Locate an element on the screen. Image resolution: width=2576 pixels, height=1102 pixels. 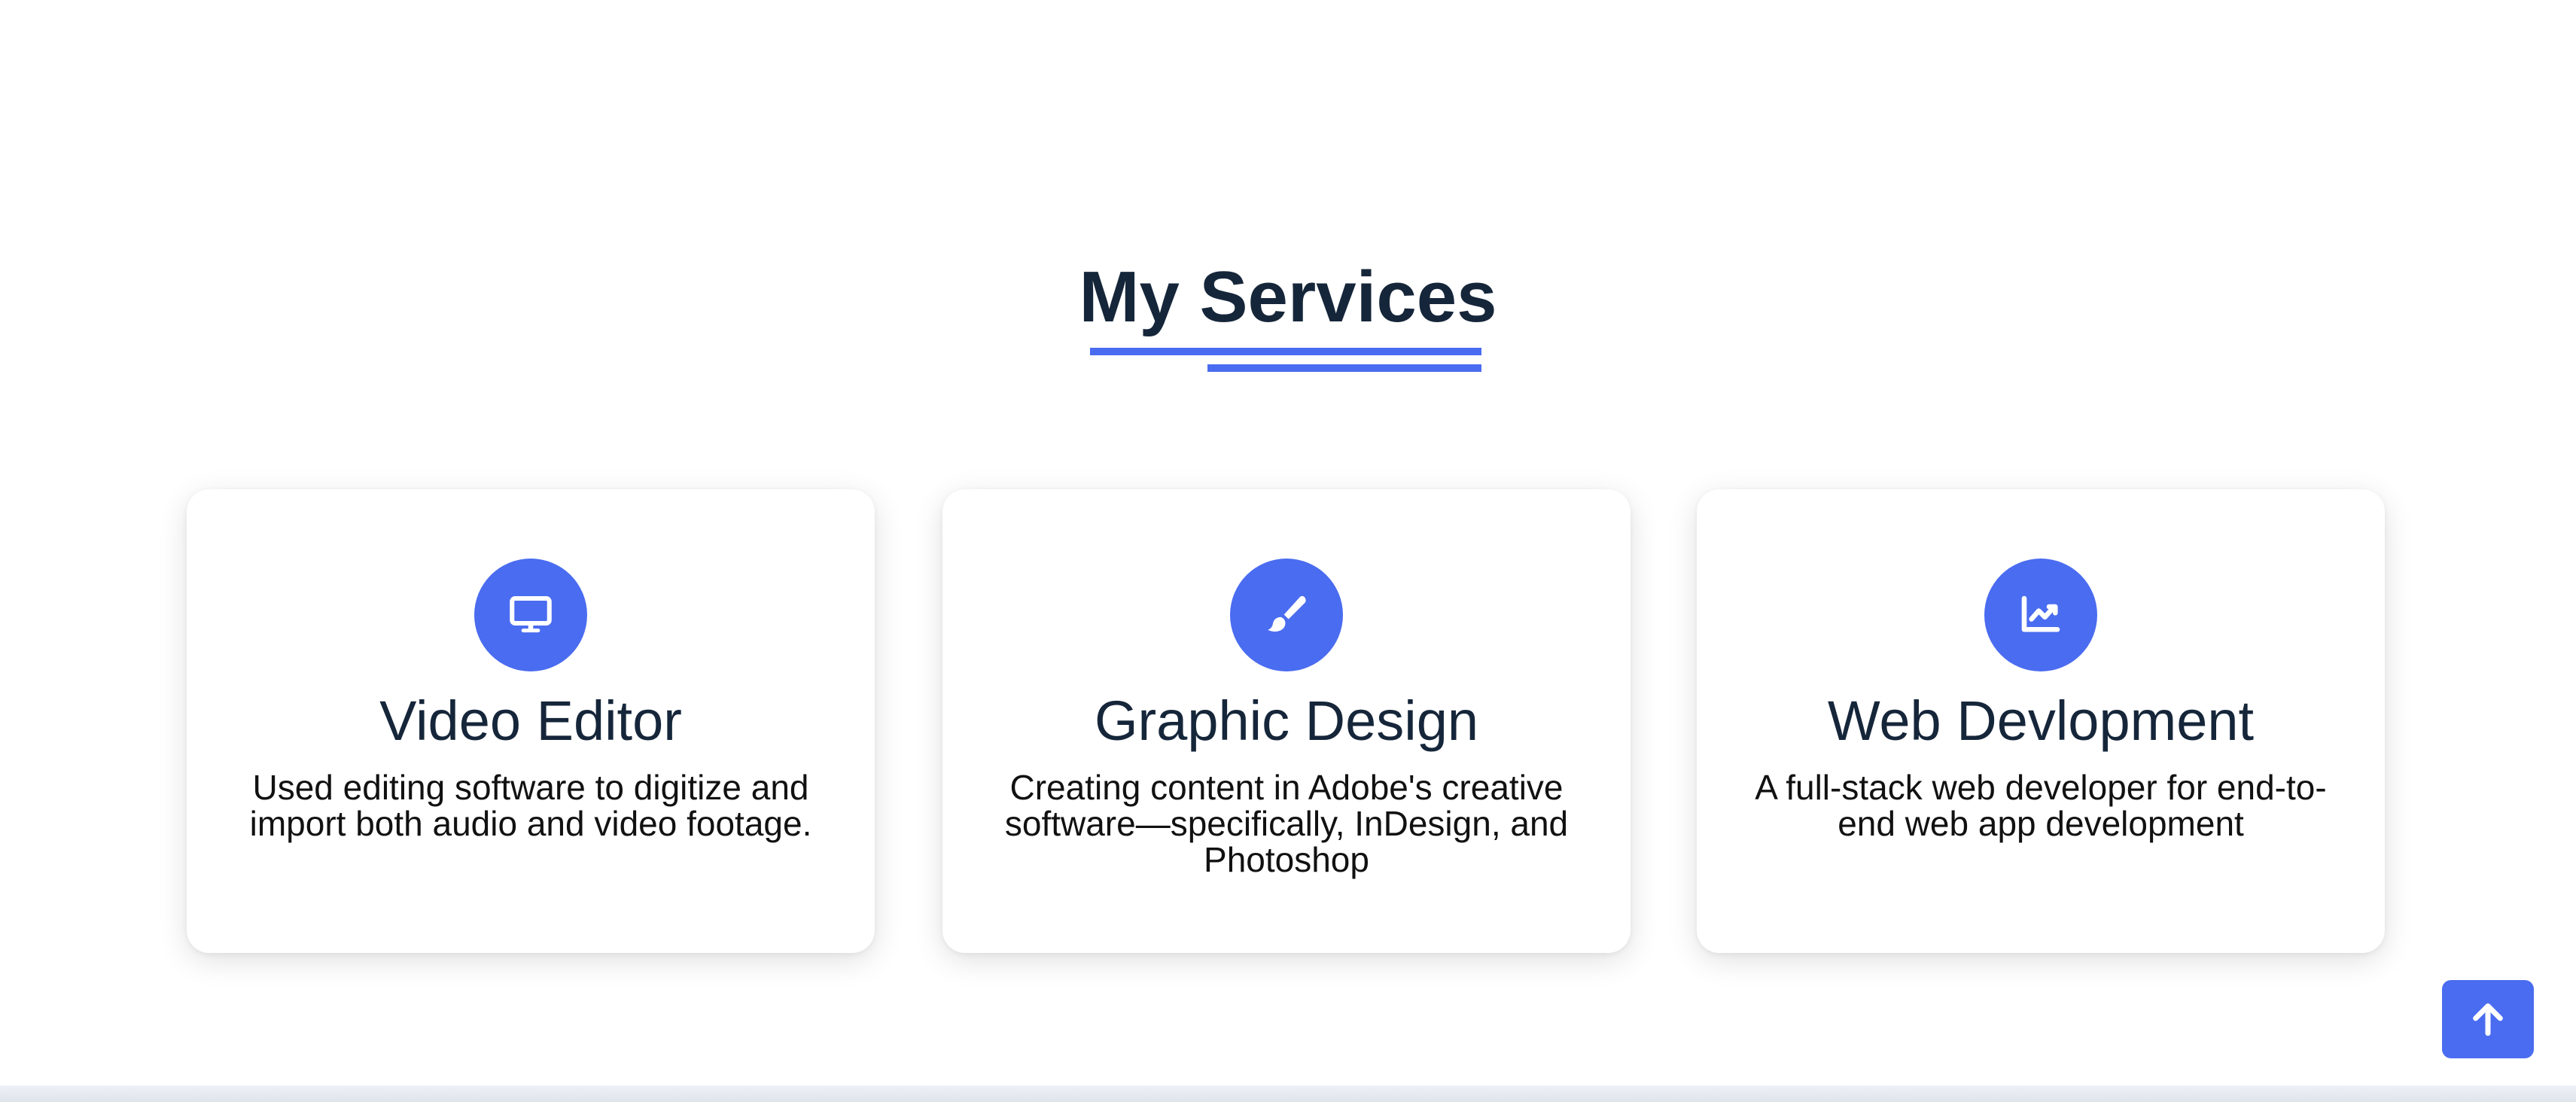
service-title: Video Editor is located at coordinates (531, 721).